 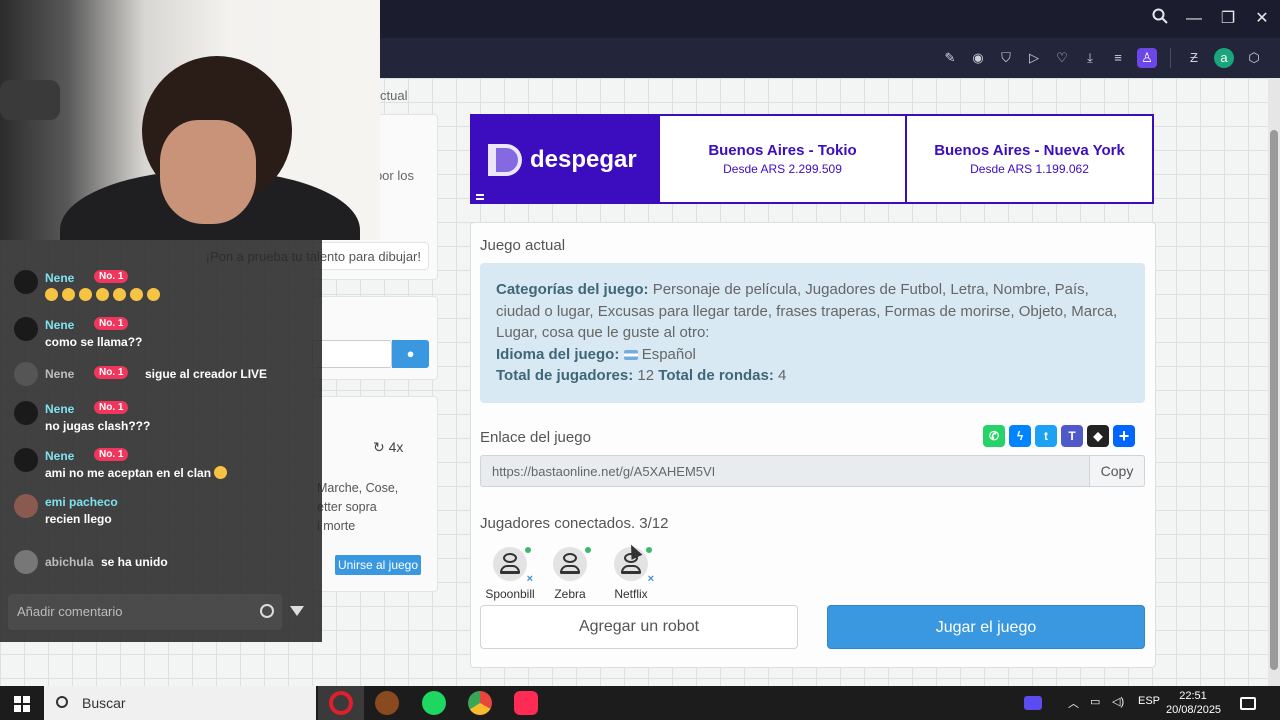 I want to click on chat-text: como se llama??, so click(x=94, y=342).